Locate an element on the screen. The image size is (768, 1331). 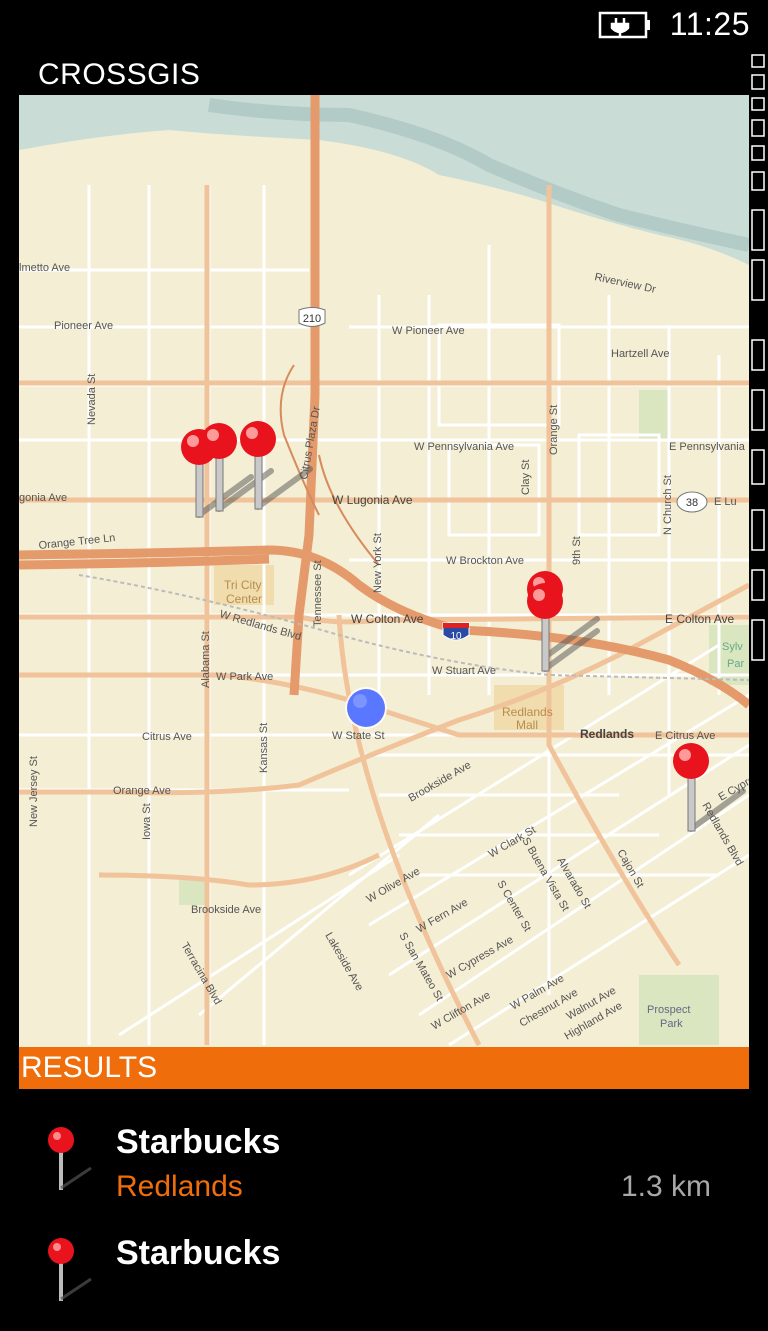
street-label: New Jersey St is located at coordinates (34, 791).